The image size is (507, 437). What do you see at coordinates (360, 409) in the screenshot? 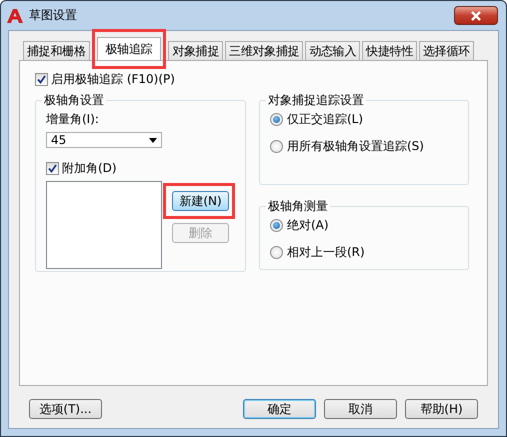
I see `dialog-button: 取消` at bounding box center [360, 409].